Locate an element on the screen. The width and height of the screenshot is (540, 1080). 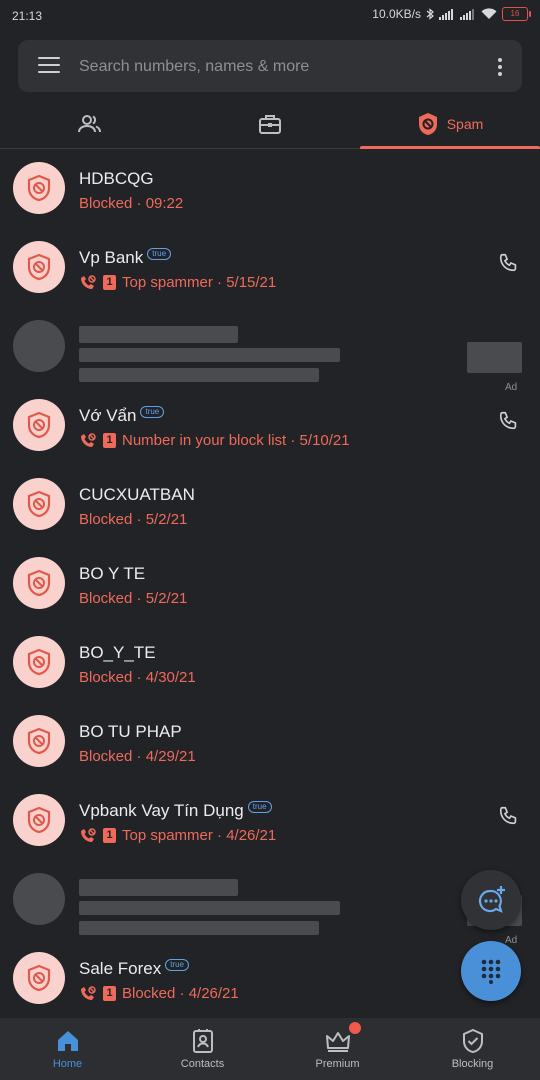
shield-check-icon is located at coordinates (473, 1041).